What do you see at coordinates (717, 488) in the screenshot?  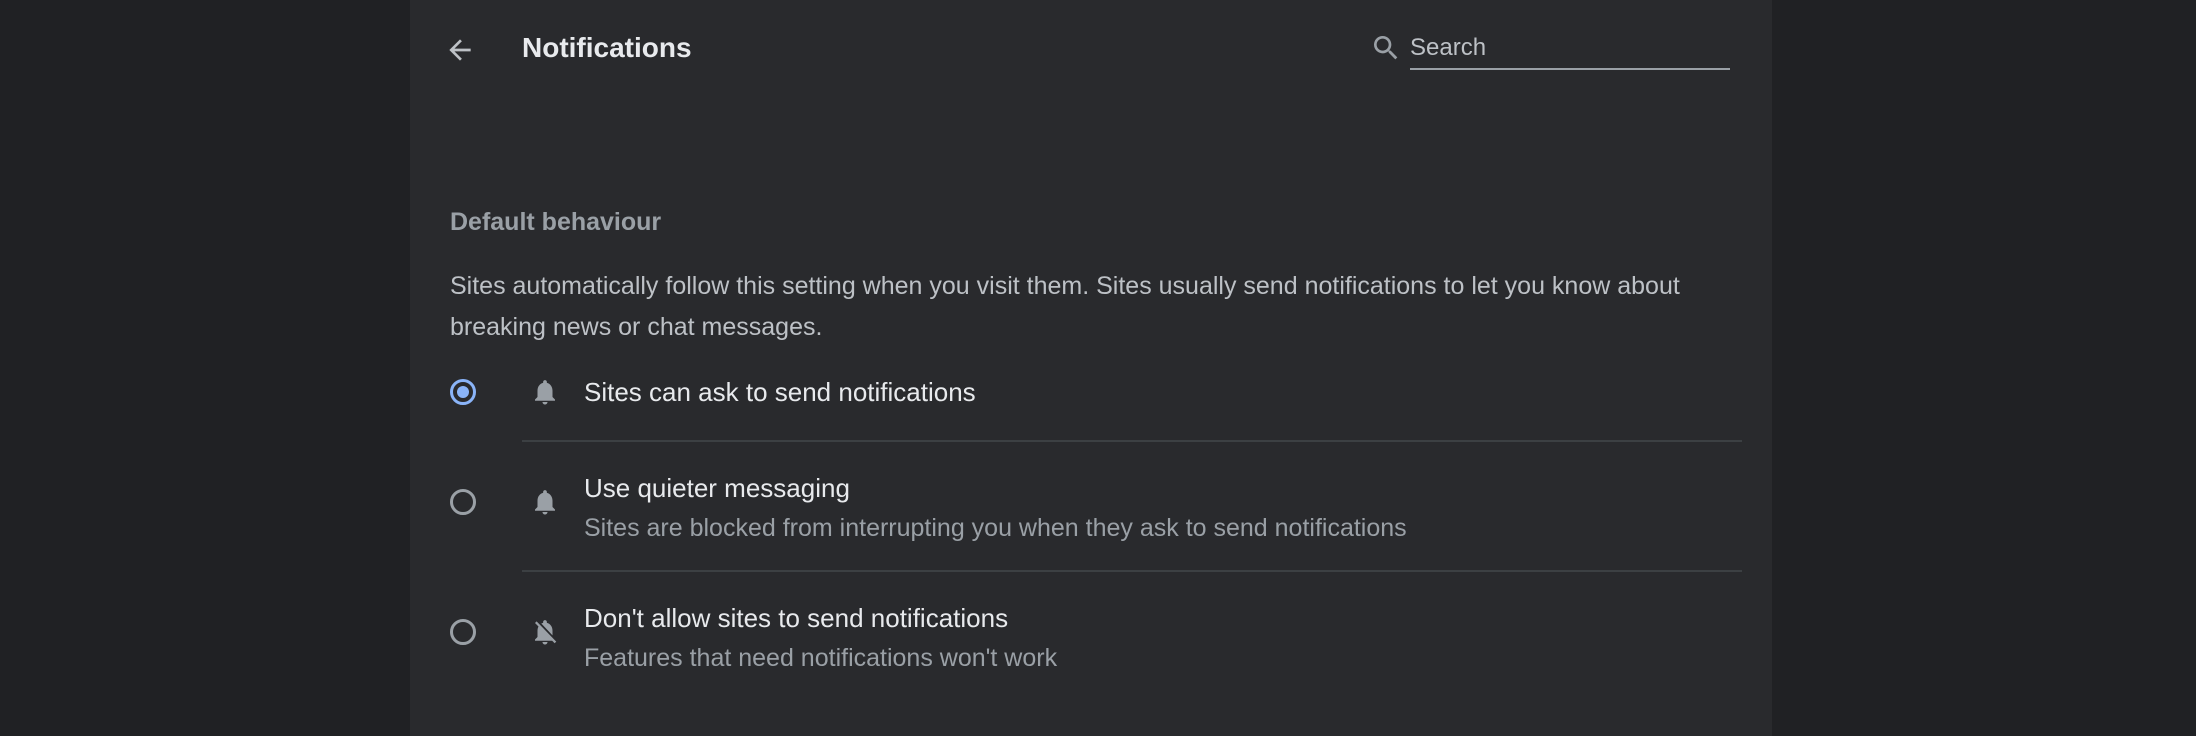 I see `option-label: Use quieter messaging` at bounding box center [717, 488].